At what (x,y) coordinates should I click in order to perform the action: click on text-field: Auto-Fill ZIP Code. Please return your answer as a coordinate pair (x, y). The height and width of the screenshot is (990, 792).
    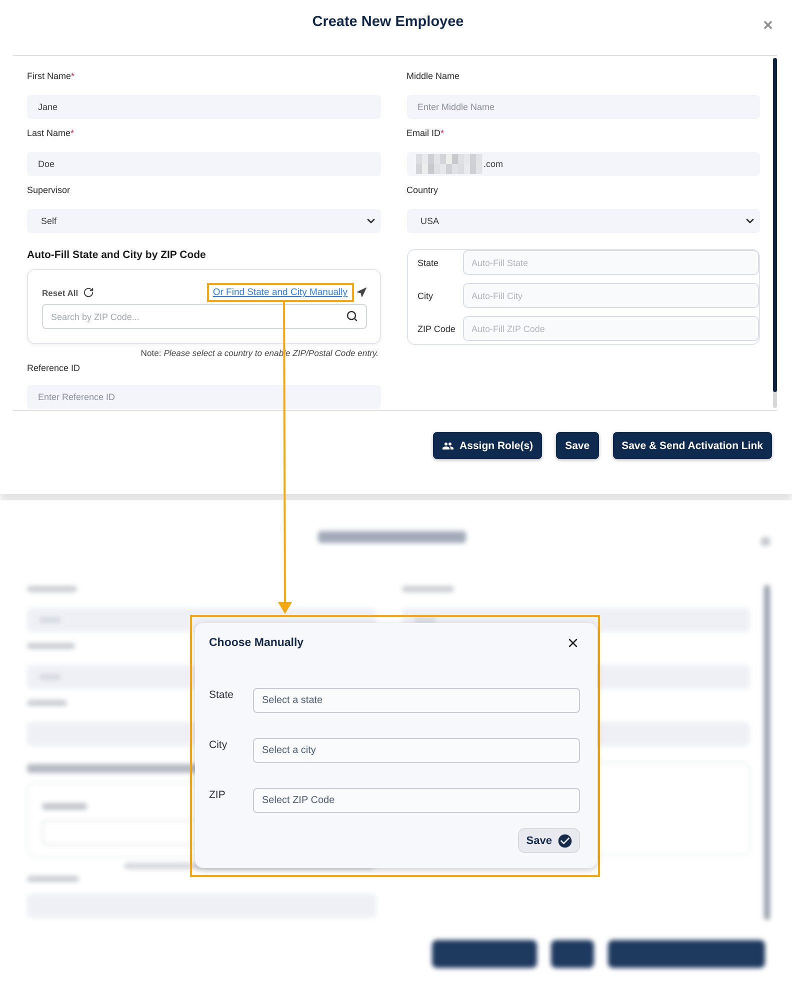
    Looking at the image, I should click on (610, 328).